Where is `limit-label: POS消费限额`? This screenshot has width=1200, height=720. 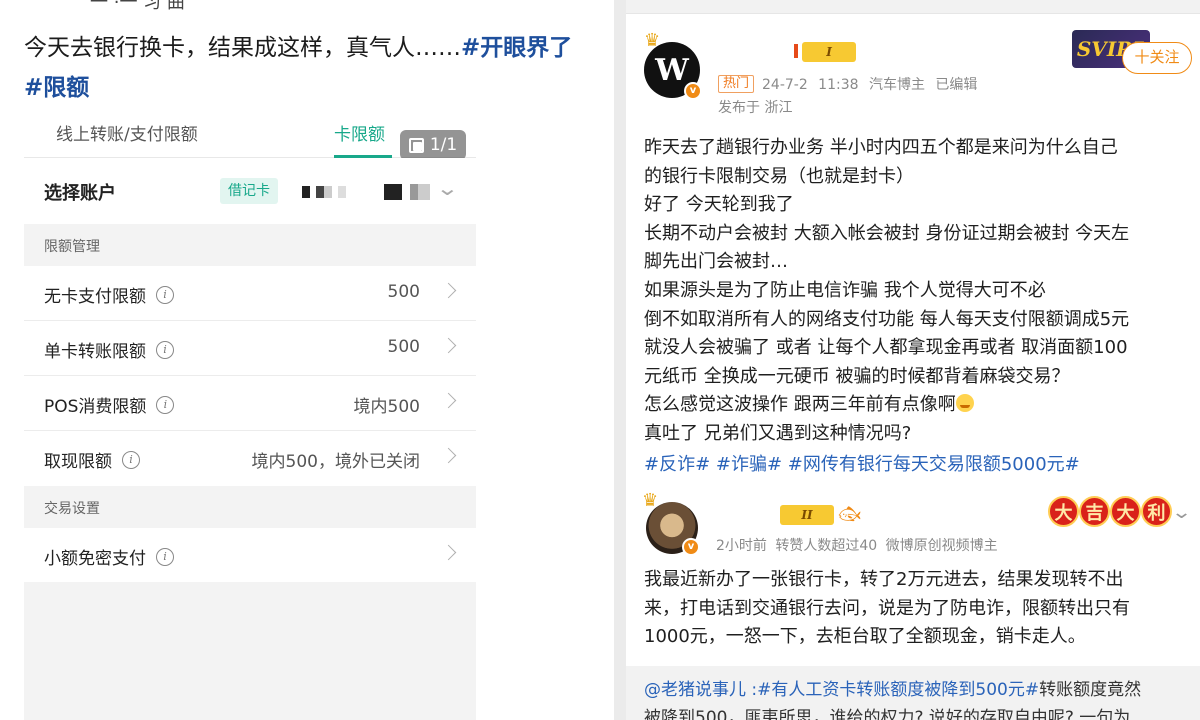
limit-label: POS消费限额 is located at coordinates (95, 407).